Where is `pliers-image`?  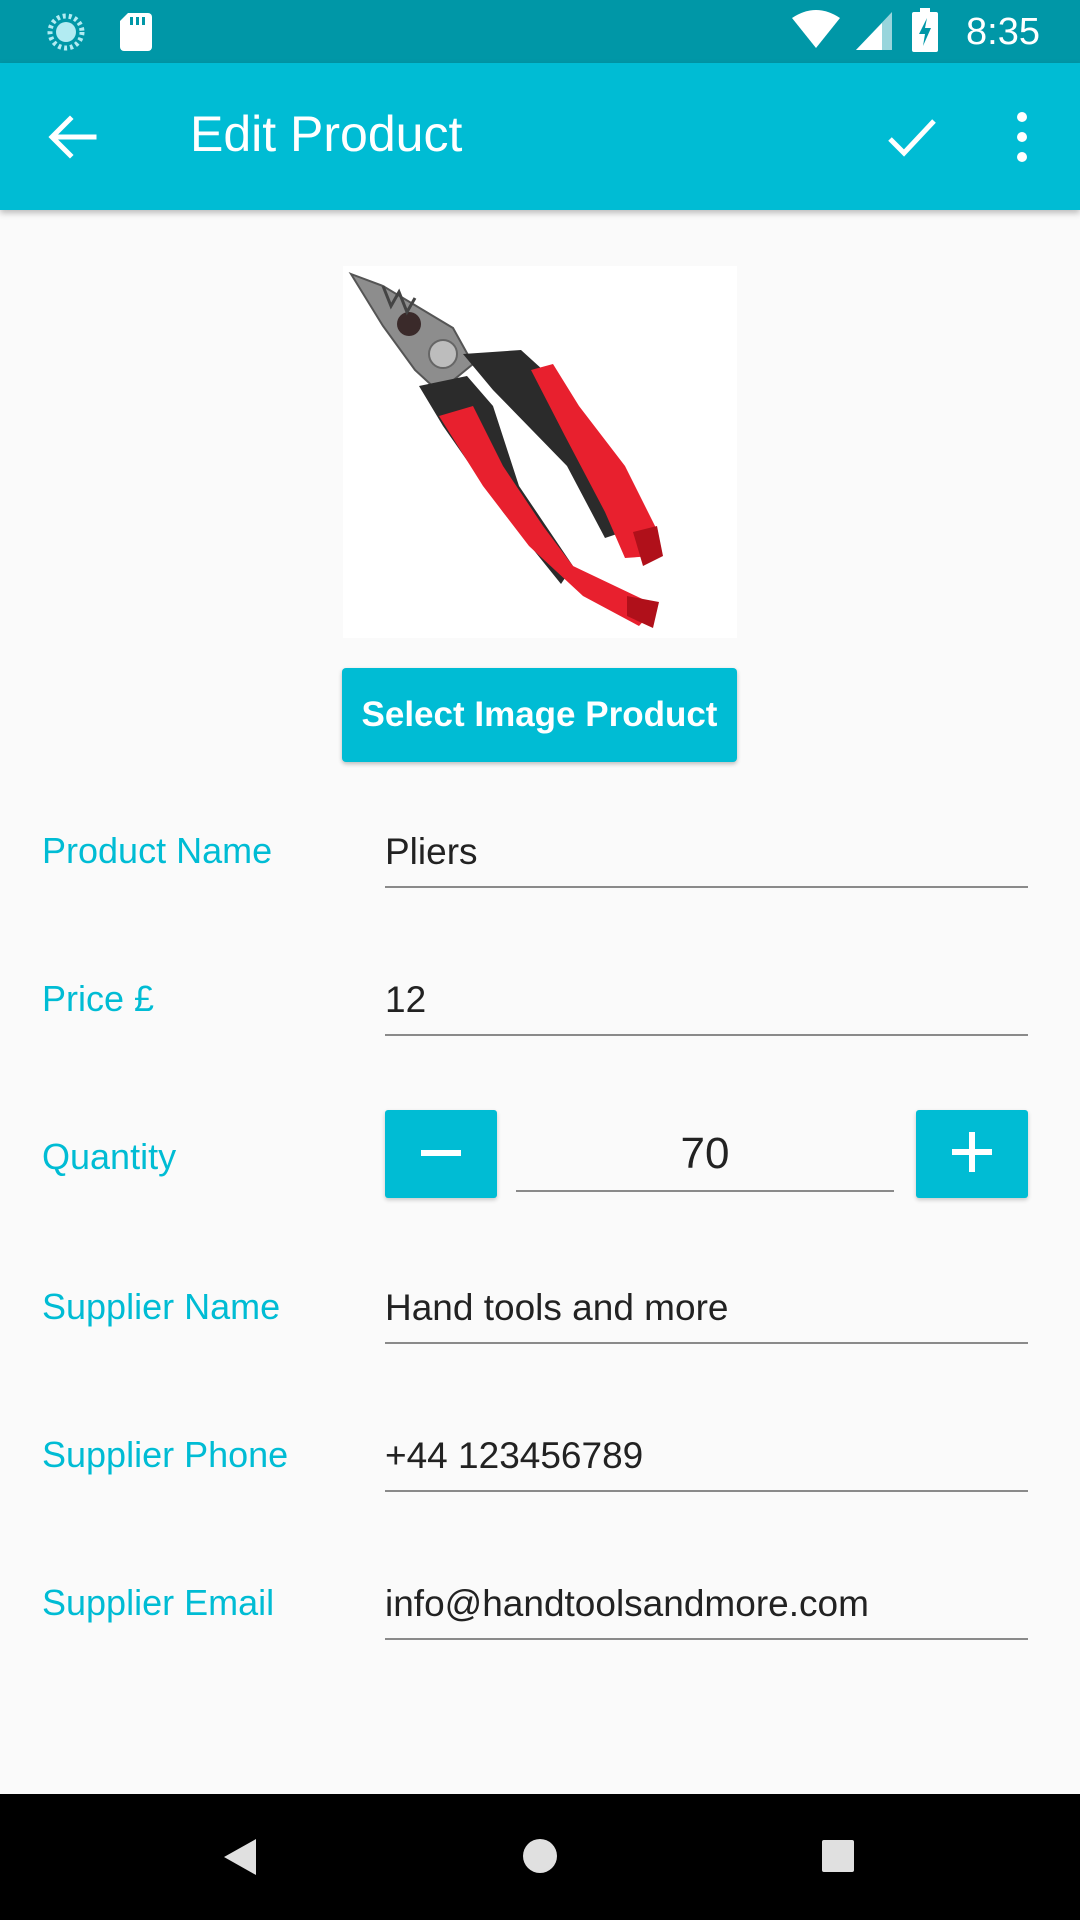 pliers-image is located at coordinates (505, 450).